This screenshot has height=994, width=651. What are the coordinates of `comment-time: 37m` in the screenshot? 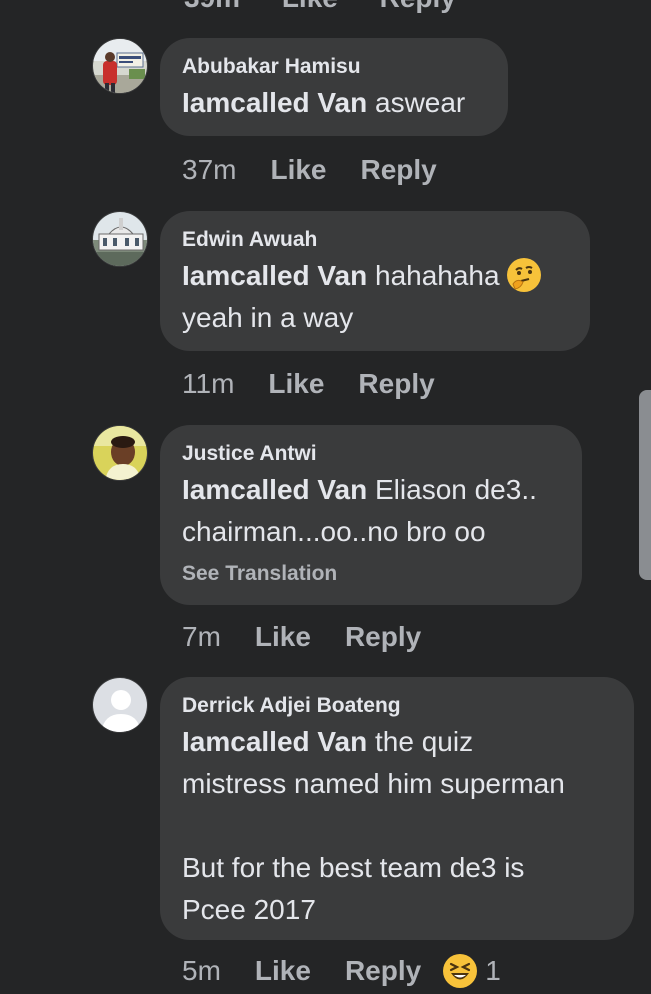 It's located at (209, 169).